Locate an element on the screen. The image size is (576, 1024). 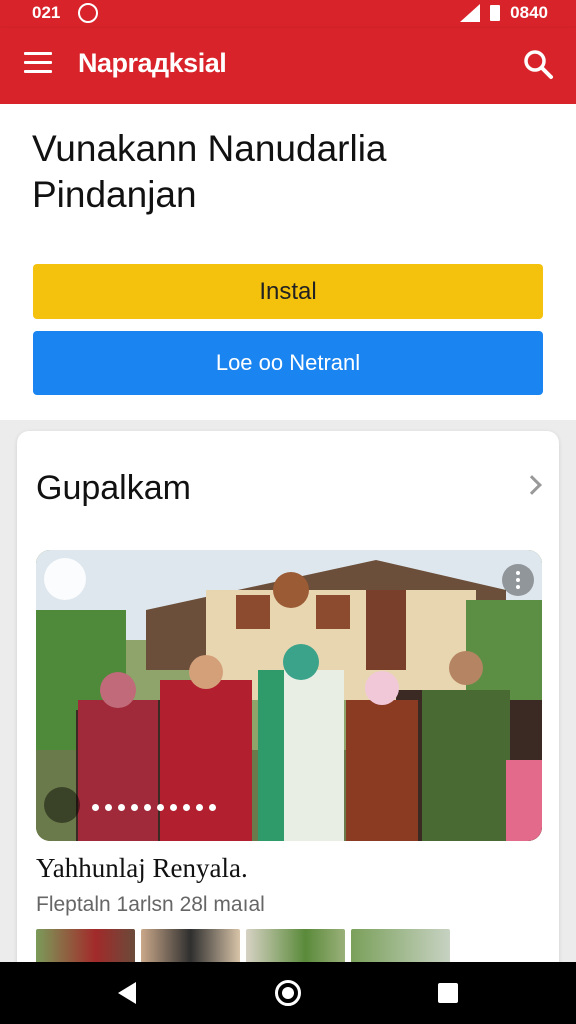
secondary-button: Loe oo Netranl is located at coordinates (288, 363).